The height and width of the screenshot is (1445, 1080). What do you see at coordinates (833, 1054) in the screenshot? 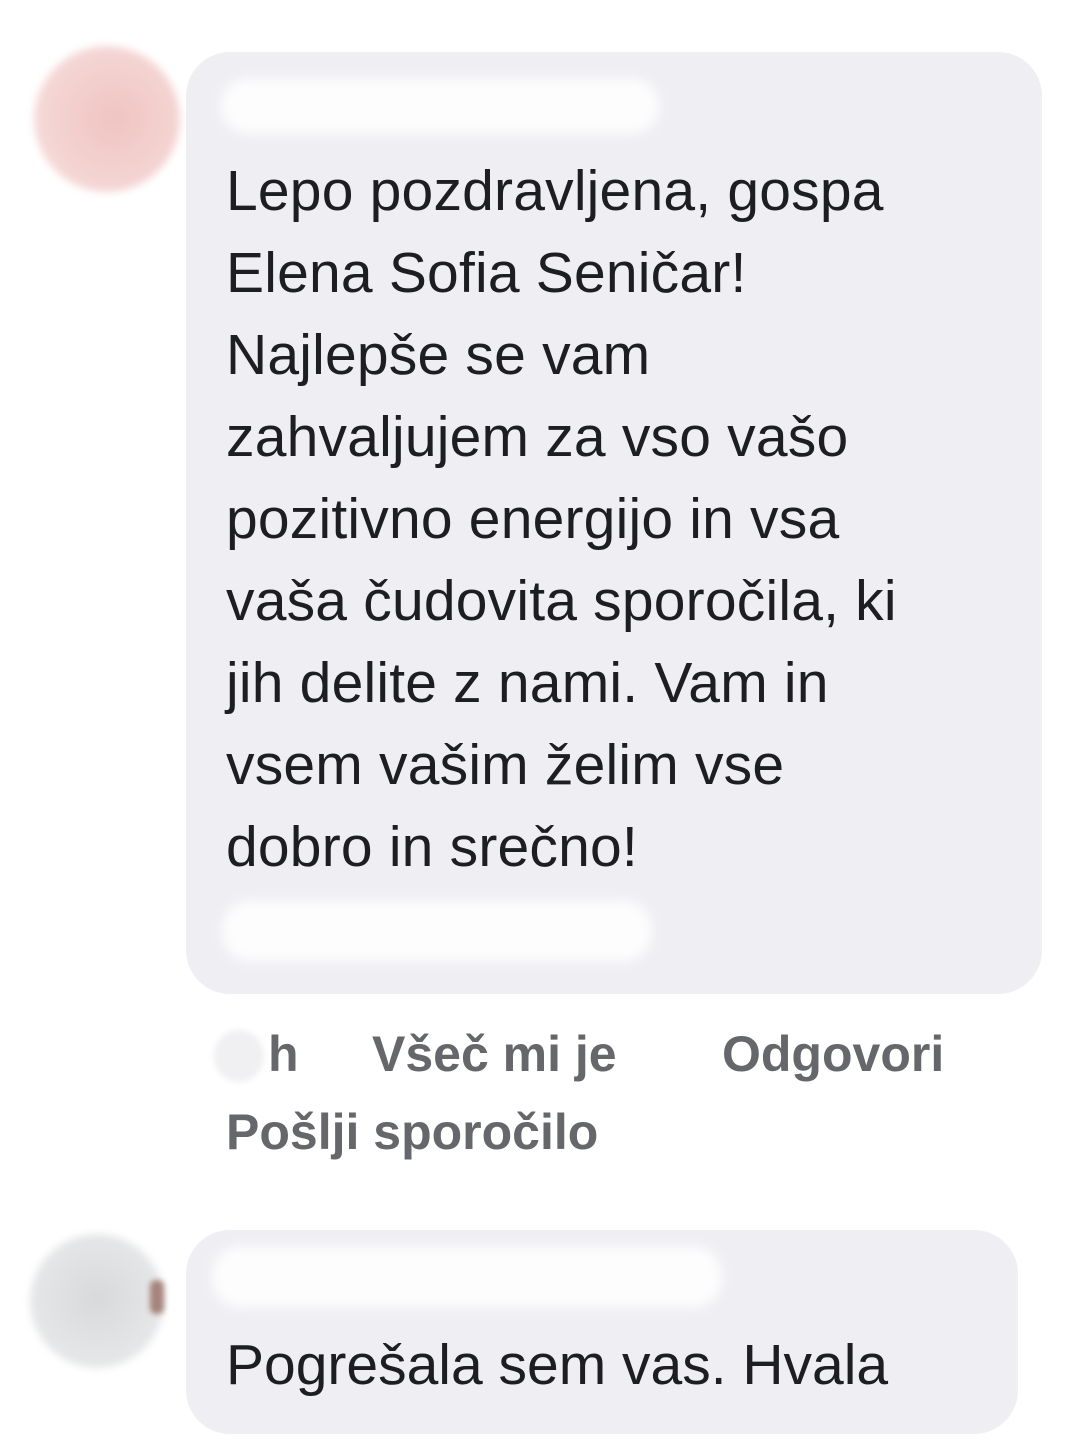
I see `reply-button: Odgovori` at bounding box center [833, 1054].